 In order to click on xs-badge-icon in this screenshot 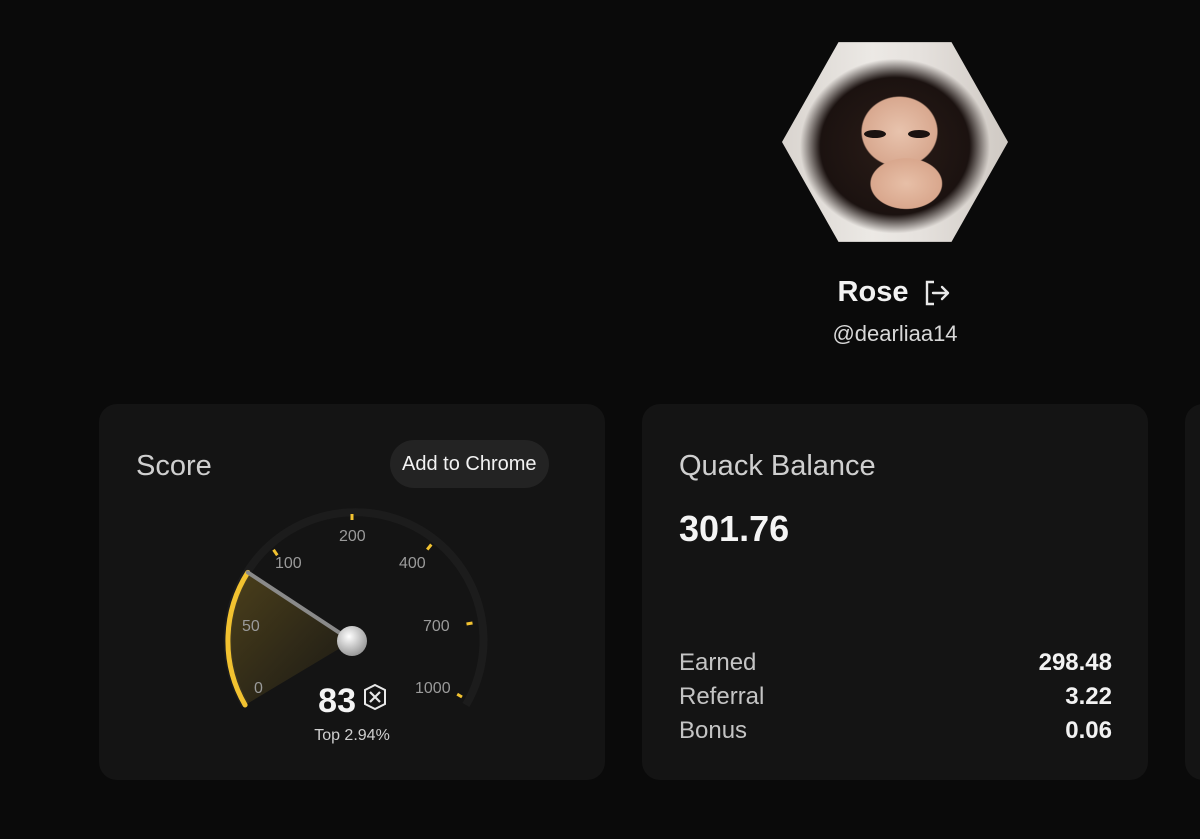, I will do `click(375, 697)`.